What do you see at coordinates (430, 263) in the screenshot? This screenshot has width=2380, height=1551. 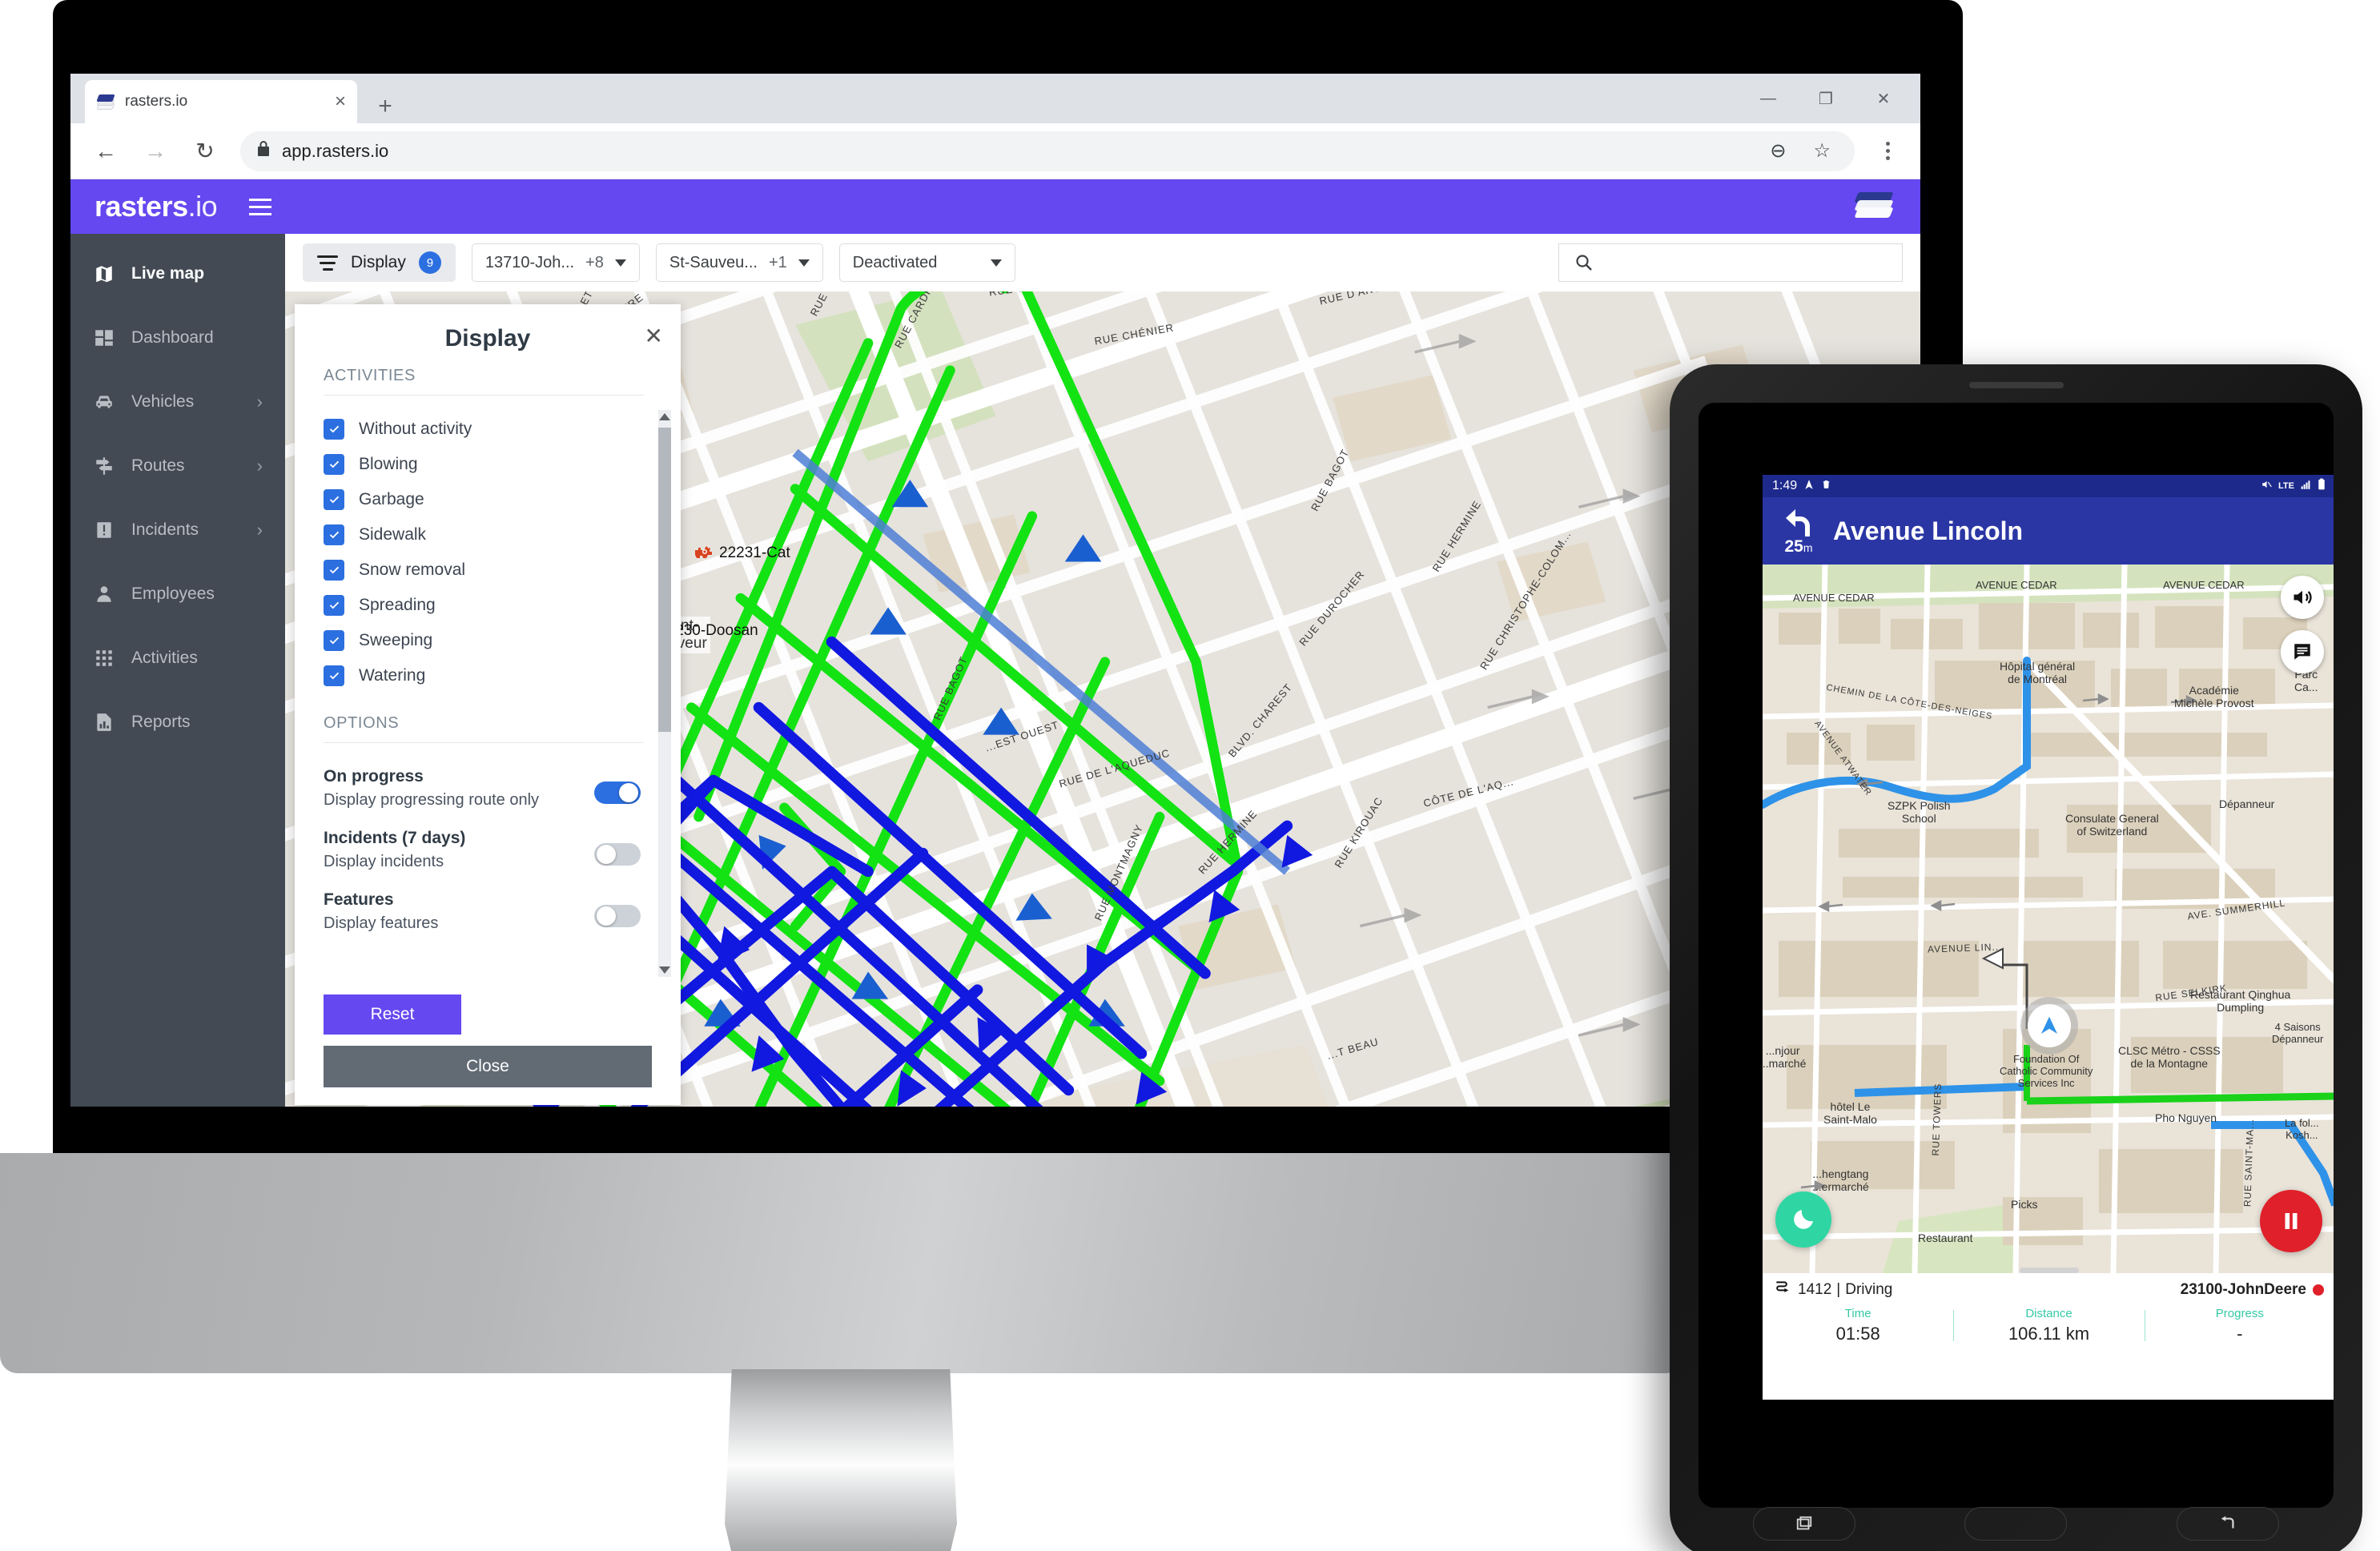 I see `display-count-badge: 9` at bounding box center [430, 263].